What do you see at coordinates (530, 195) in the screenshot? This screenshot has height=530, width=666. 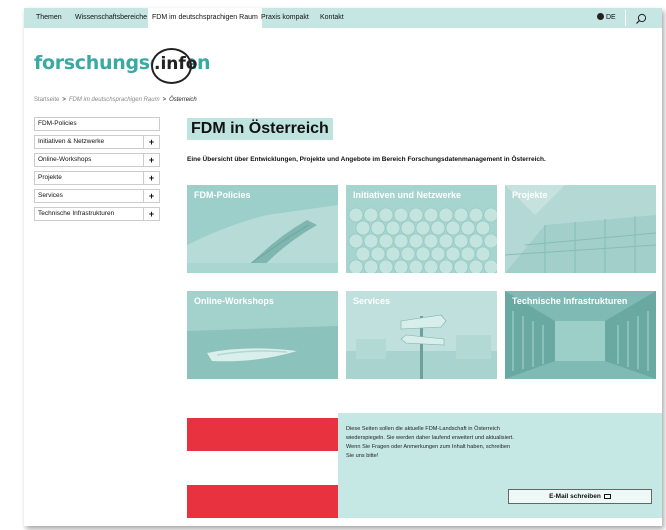 I see `tile-label: Projekte` at bounding box center [530, 195].